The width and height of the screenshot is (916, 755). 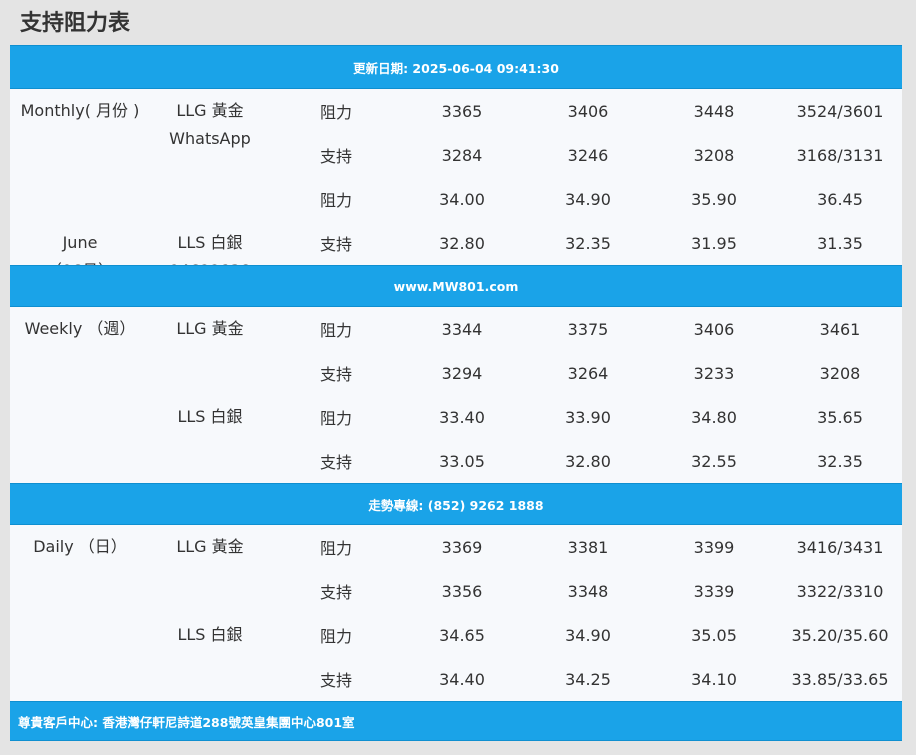 What do you see at coordinates (840, 243) in the screenshot?
I see `price-level-cell: 31.35` at bounding box center [840, 243].